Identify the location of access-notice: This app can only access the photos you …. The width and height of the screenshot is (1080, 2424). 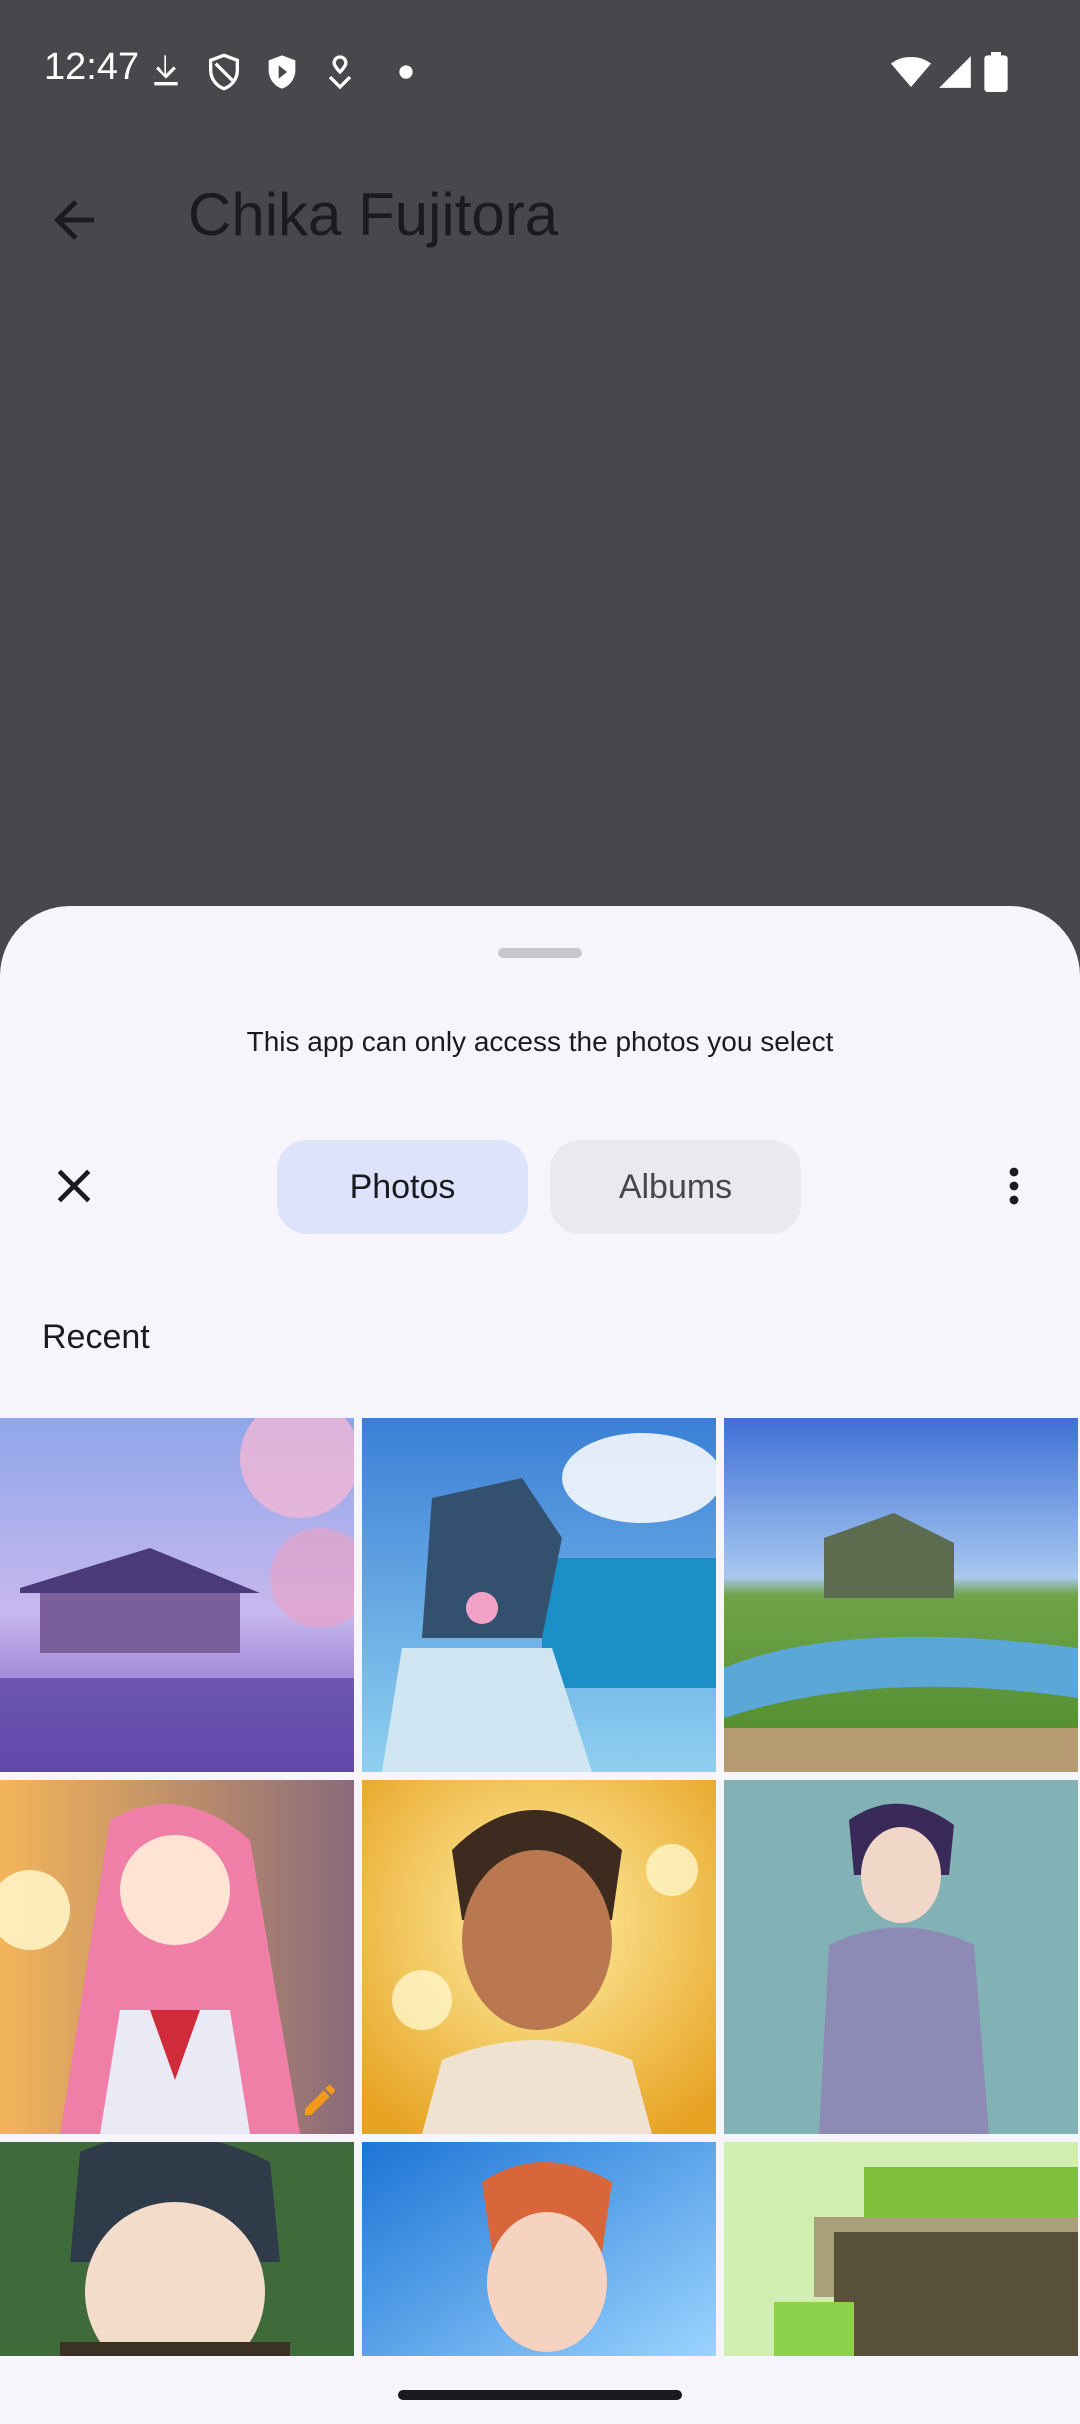
(540, 1041).